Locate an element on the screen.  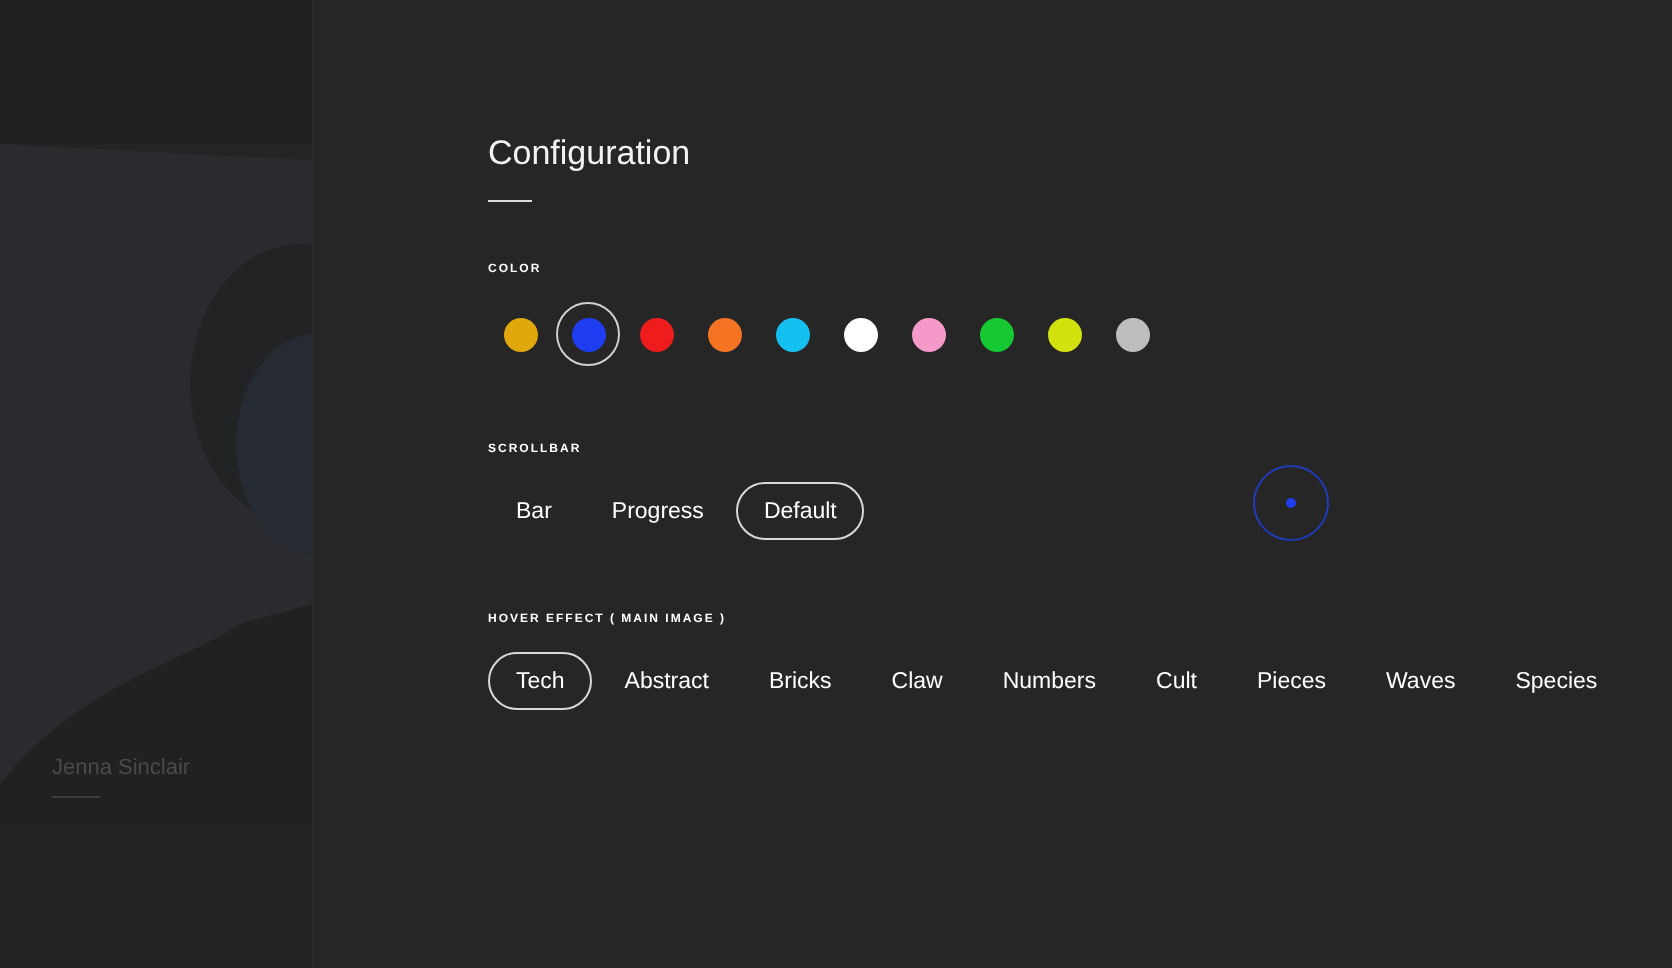
option-button: Pieces is located at coordinates (1291, 681).